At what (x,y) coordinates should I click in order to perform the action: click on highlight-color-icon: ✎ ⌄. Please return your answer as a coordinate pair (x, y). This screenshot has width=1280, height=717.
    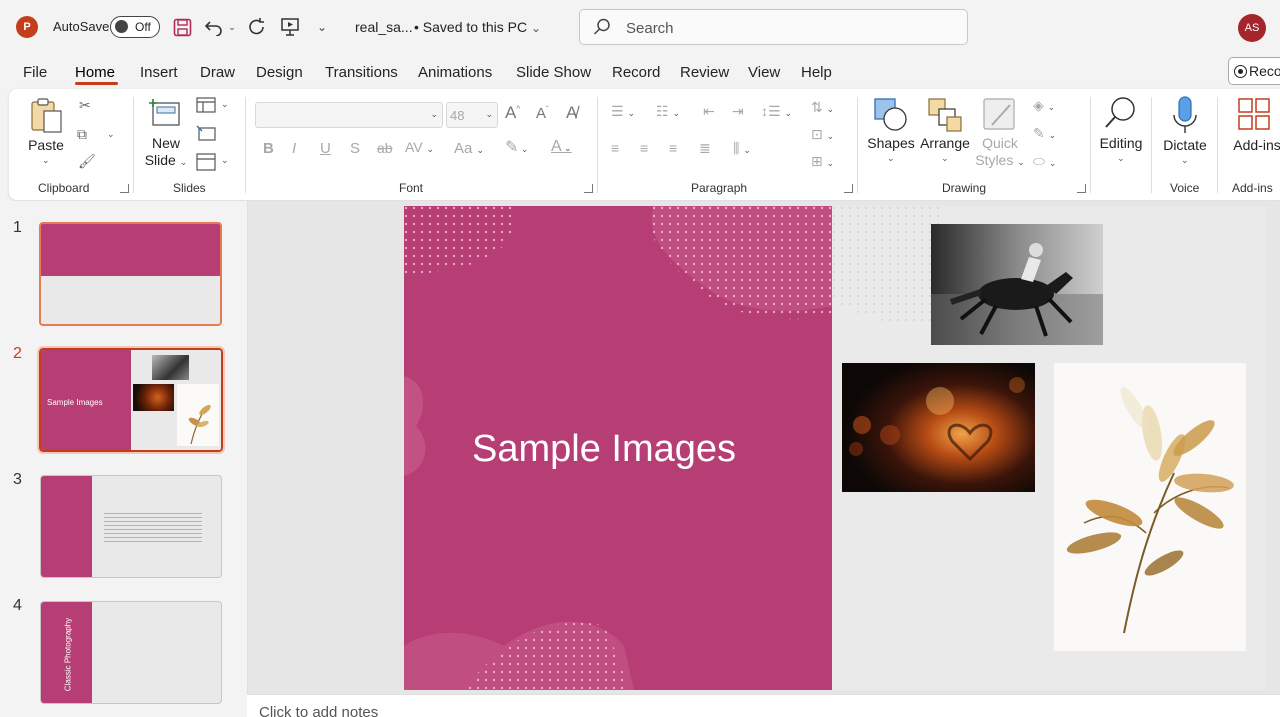
    Looking at the image, I should click on (516, 147).